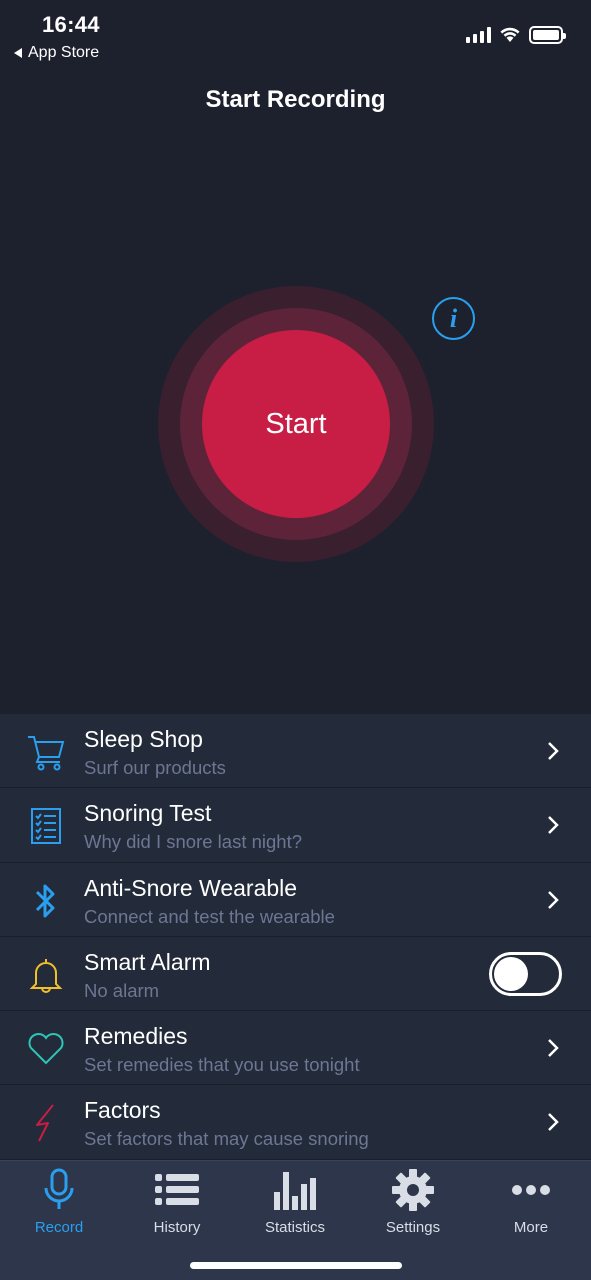 This screenshot has height=1280, width=591. I want to click on list-item-title: Remedies, so click(136, 1036).